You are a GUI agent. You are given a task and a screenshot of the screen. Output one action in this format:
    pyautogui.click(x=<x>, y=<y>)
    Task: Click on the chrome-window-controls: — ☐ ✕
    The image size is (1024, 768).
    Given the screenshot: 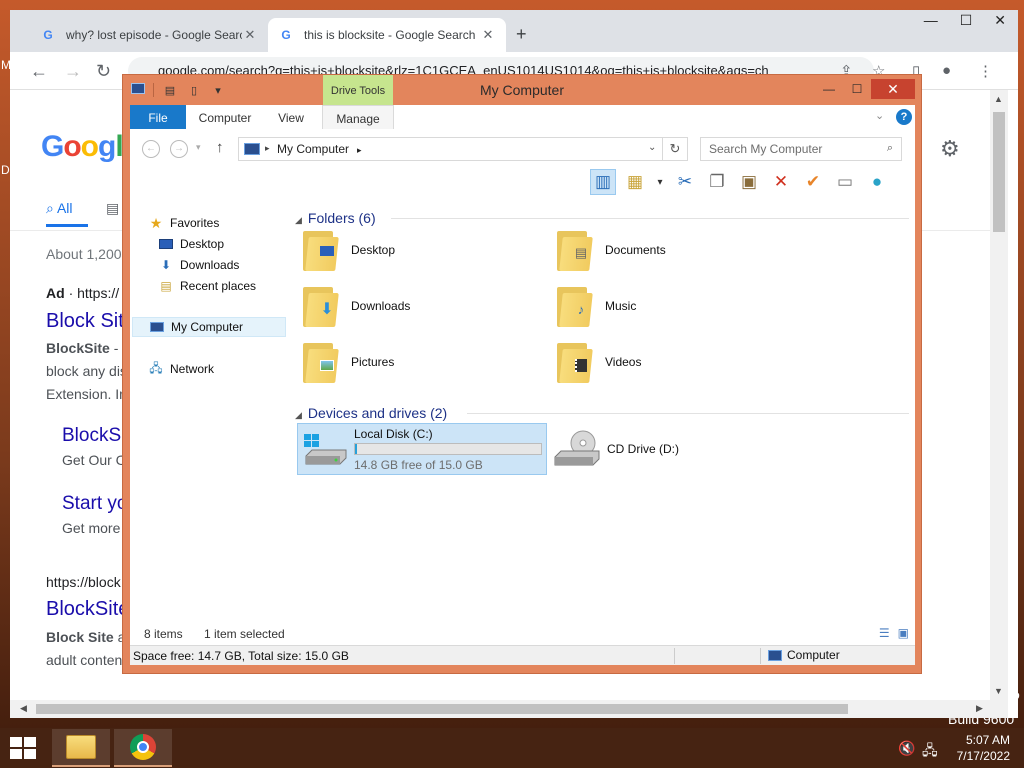 What is the action you would take?
    pyautogui.click(x=965, y=20)
    